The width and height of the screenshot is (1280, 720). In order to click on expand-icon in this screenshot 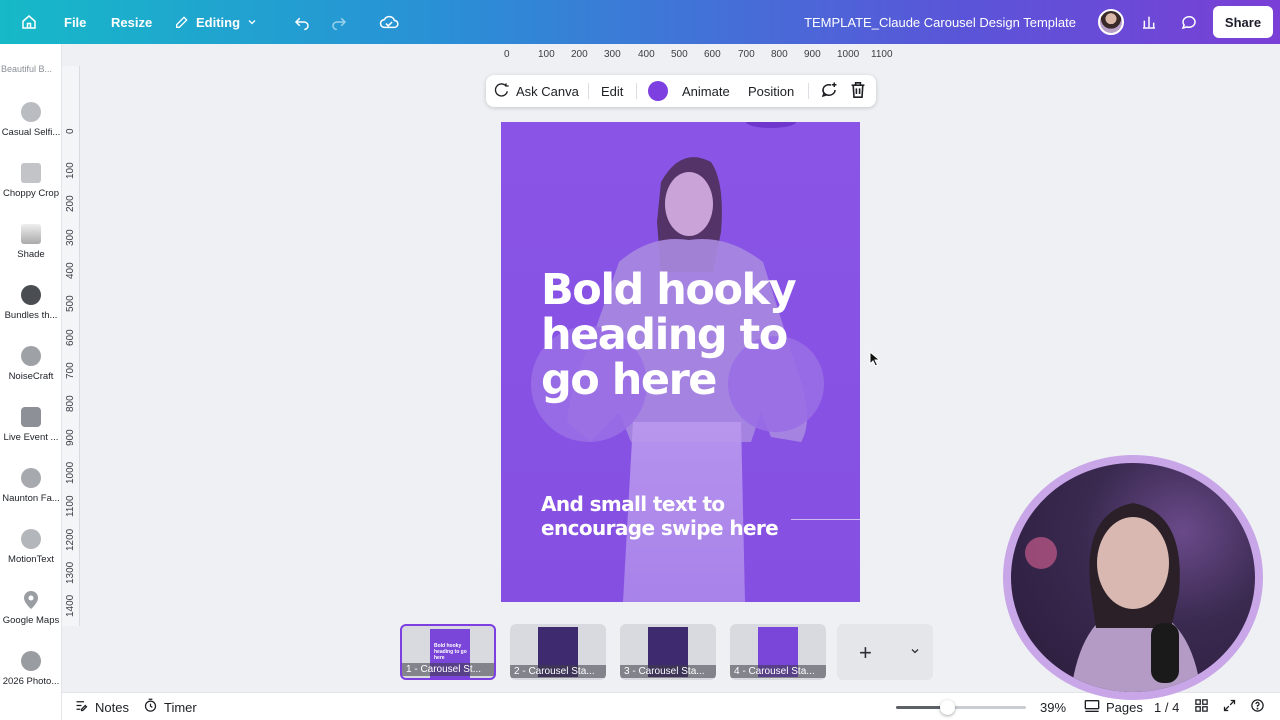, I will do `click(1229, 707)`.